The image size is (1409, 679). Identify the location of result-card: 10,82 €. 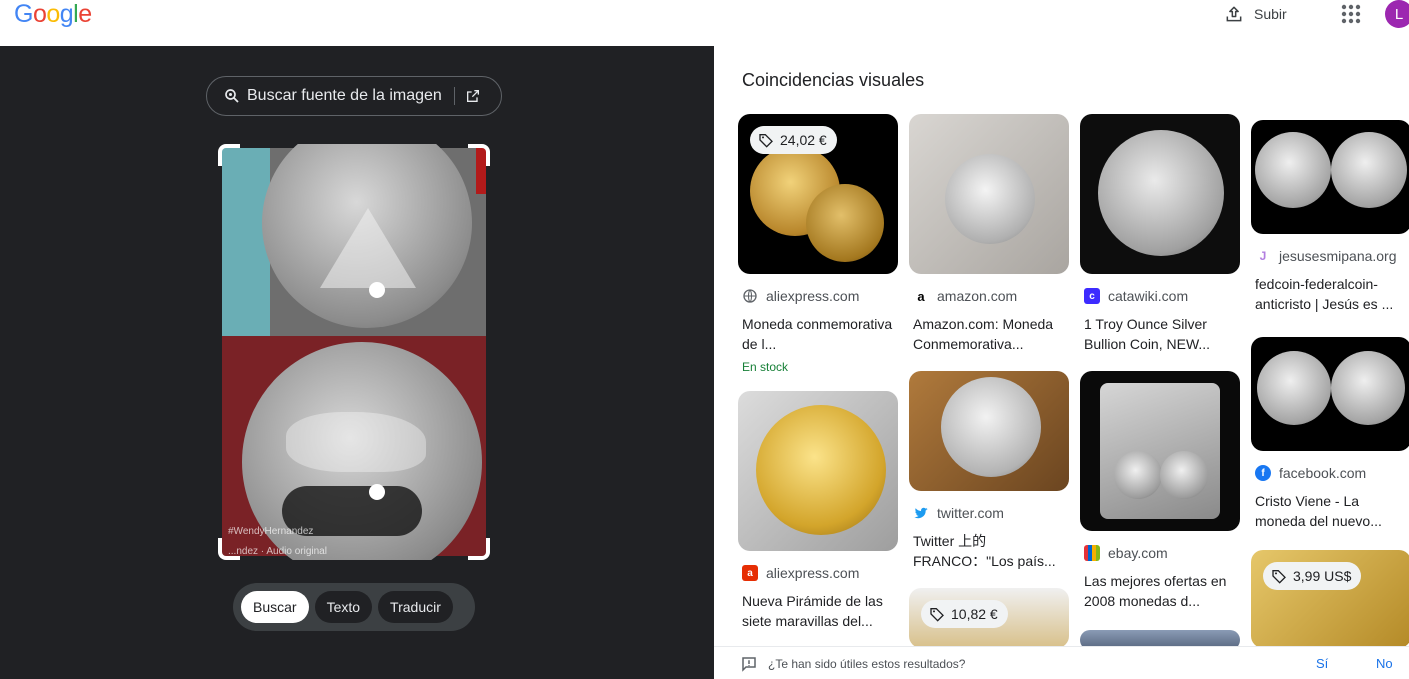
(989, 618).